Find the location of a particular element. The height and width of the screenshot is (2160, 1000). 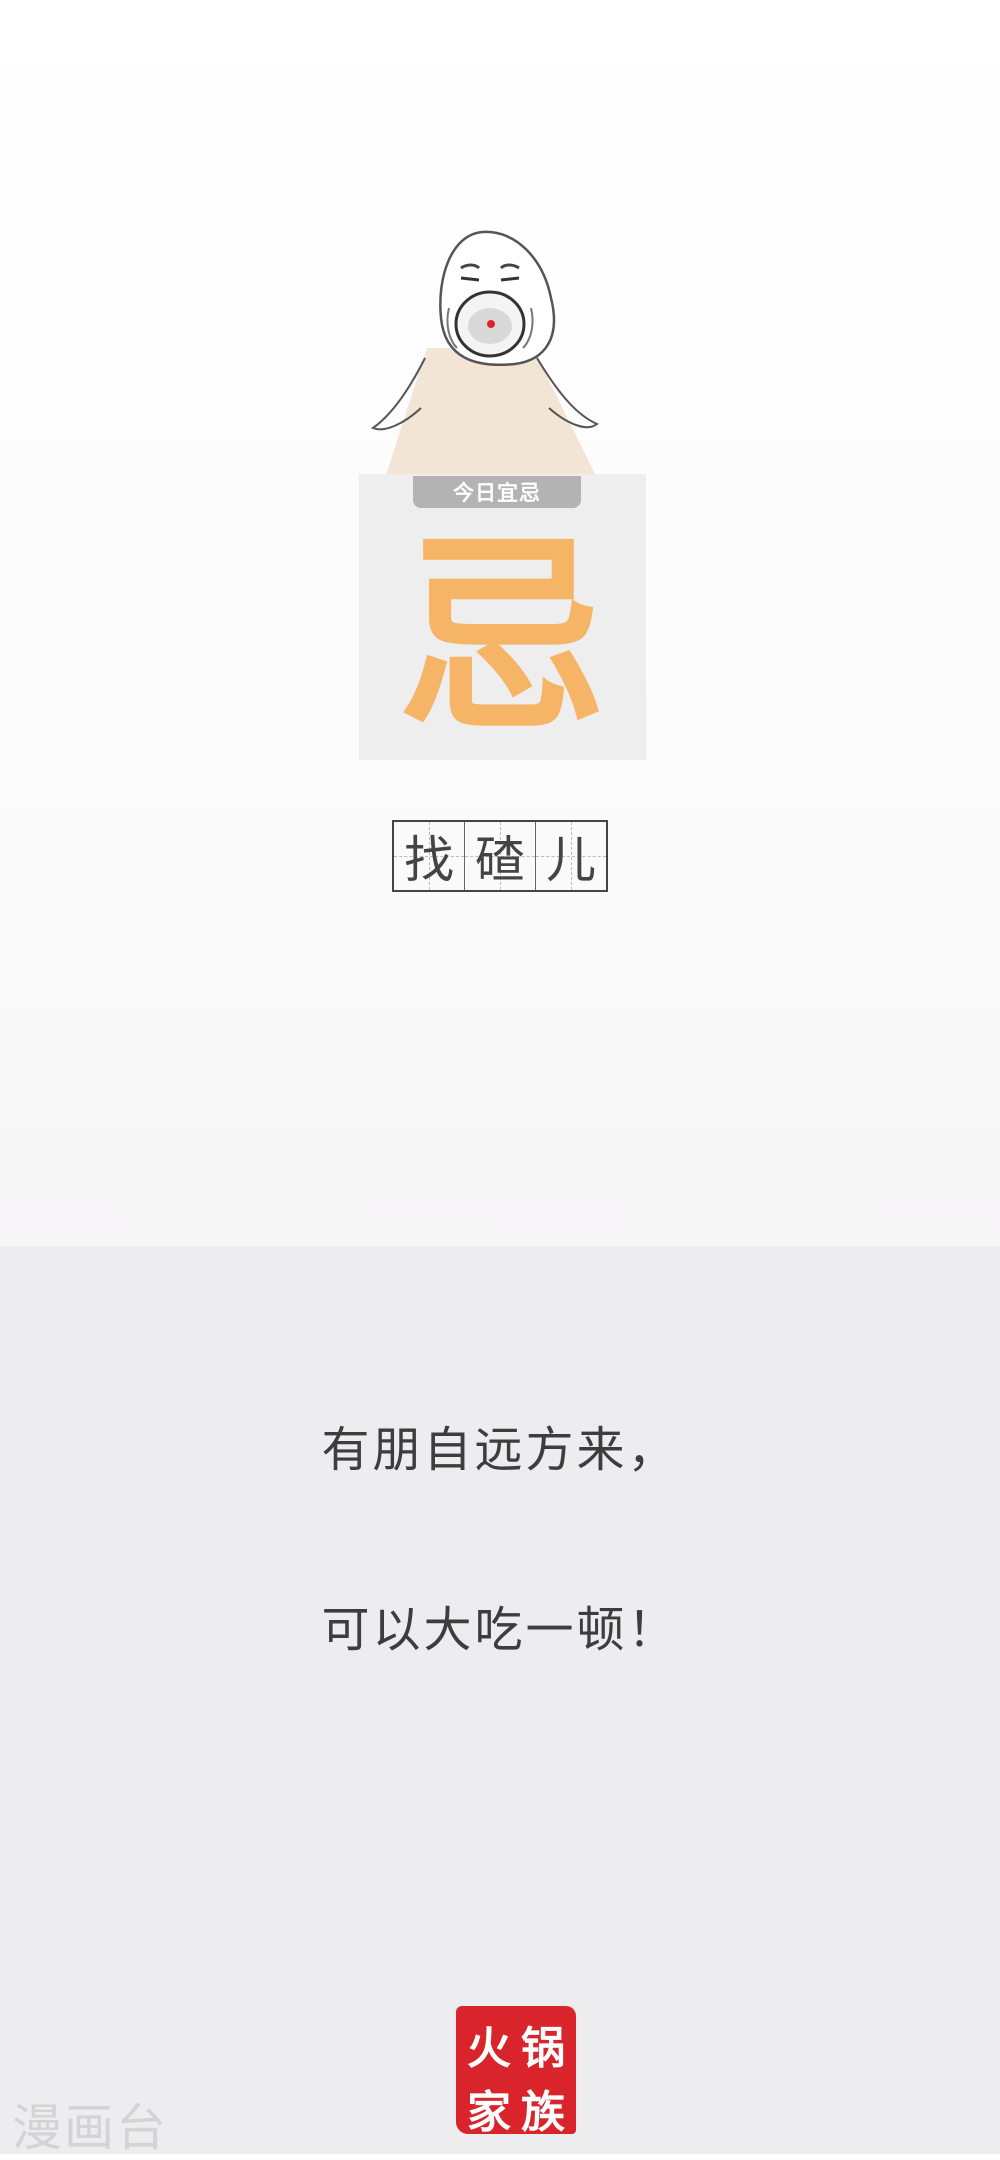

card-tab-label: 今日宜忌 is located at coordinates (497, 492).